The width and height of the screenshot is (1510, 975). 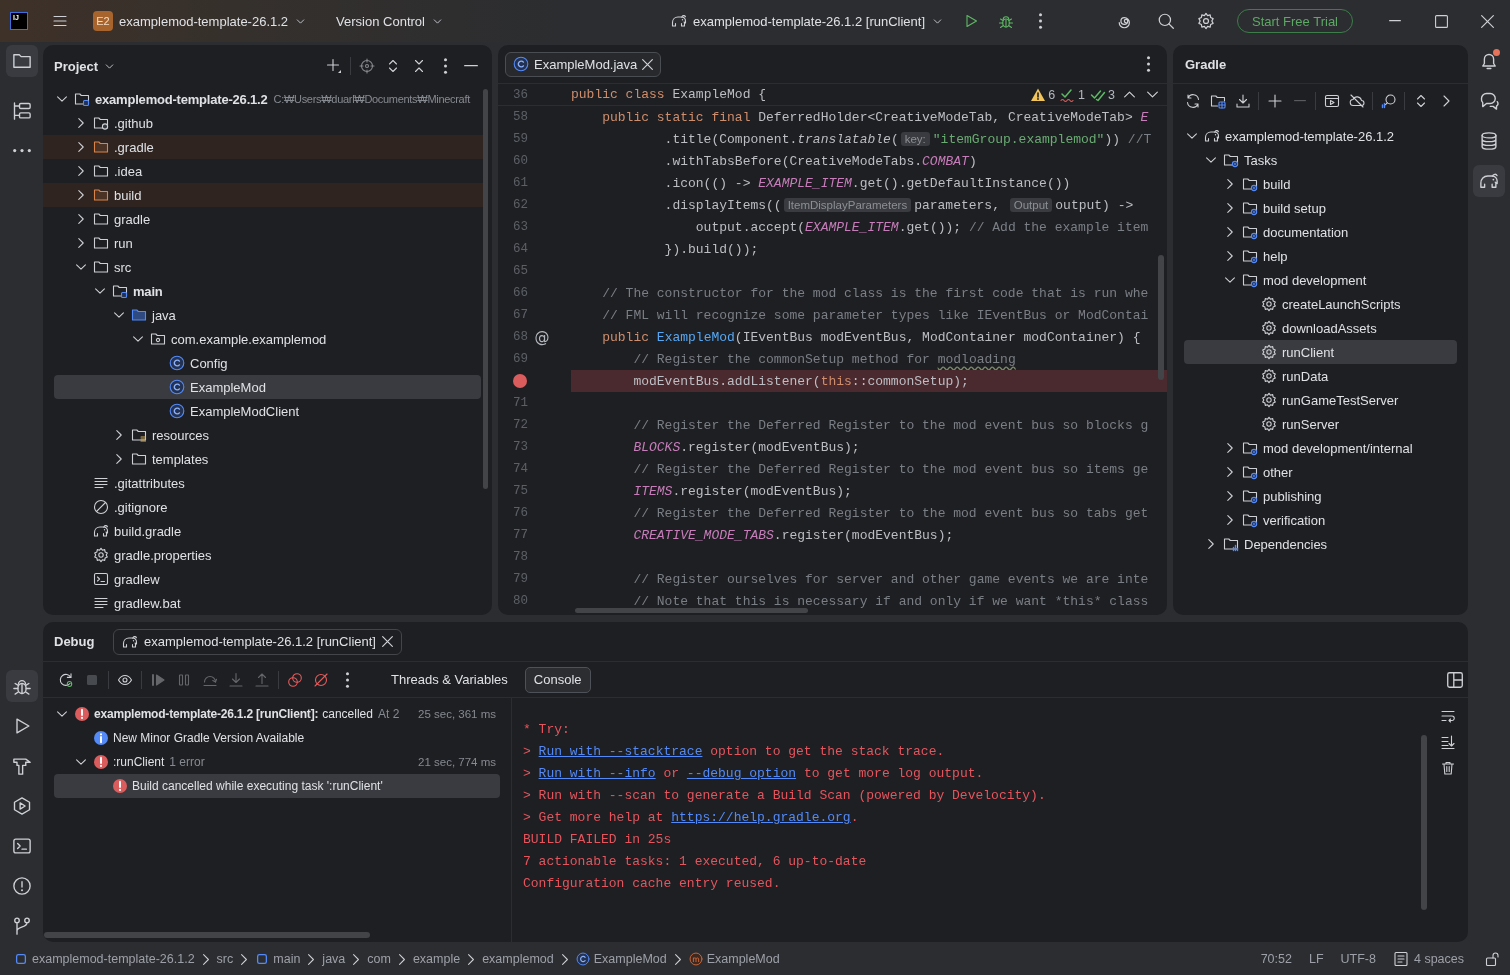 I want to click on breadcrumb: src, so click(x=225, y=959).